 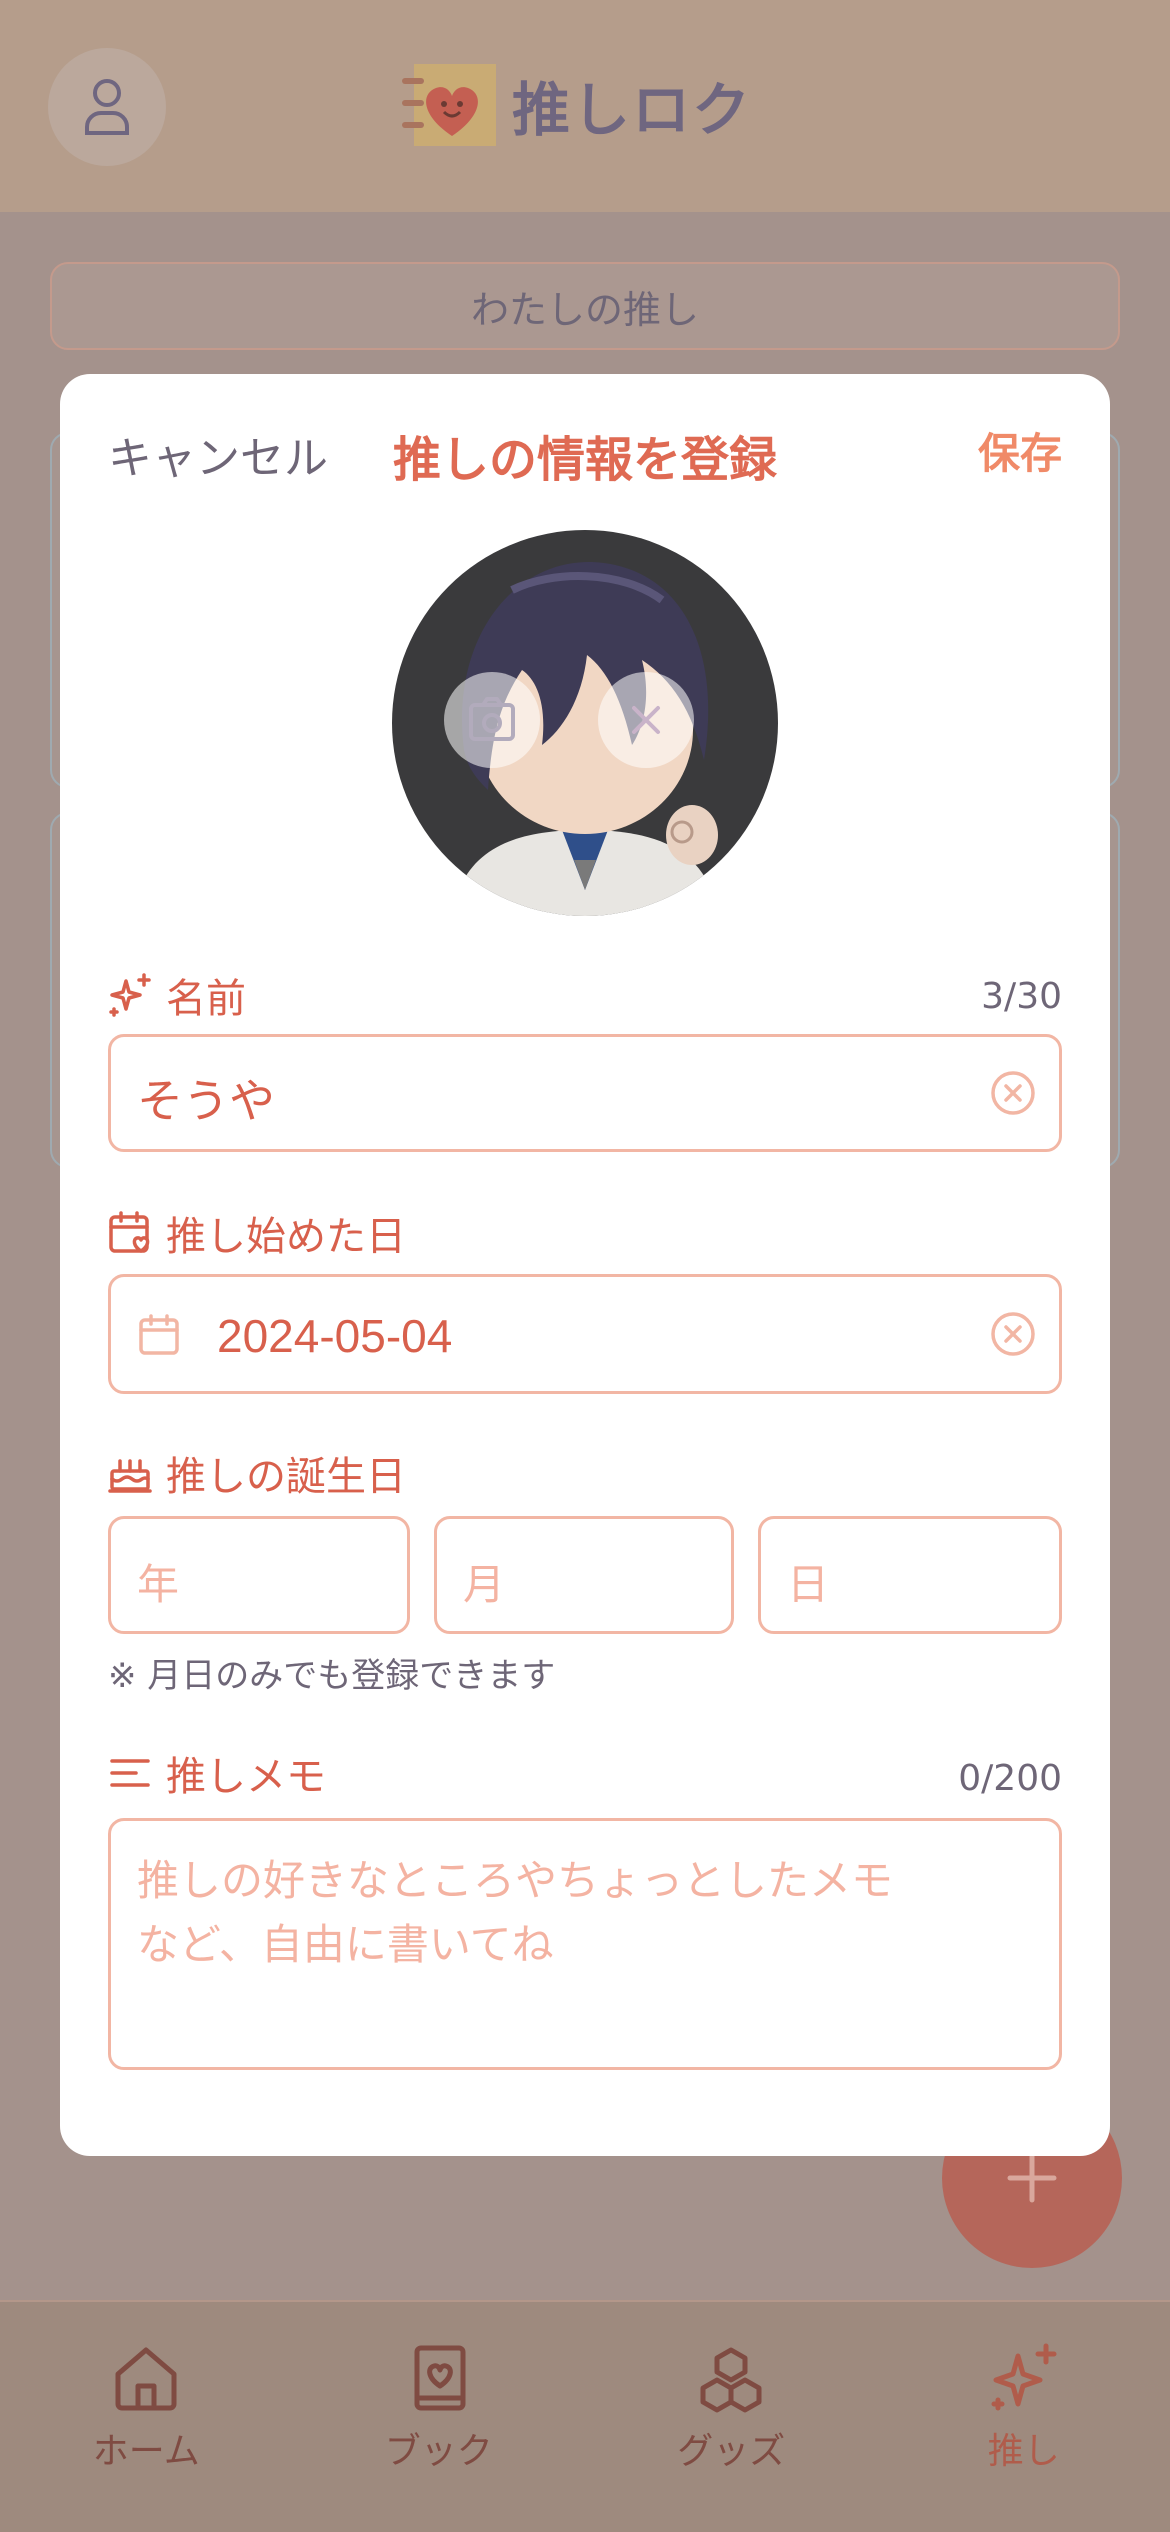 I want to click on name-input-value: そうや, so click(x=206, y=1101).